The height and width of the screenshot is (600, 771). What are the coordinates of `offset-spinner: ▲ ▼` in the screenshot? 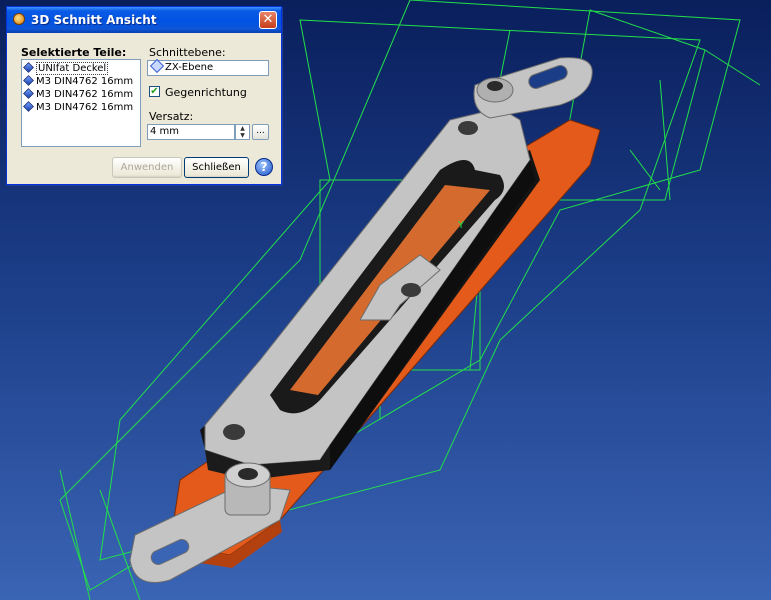 It's located at (242, 132).